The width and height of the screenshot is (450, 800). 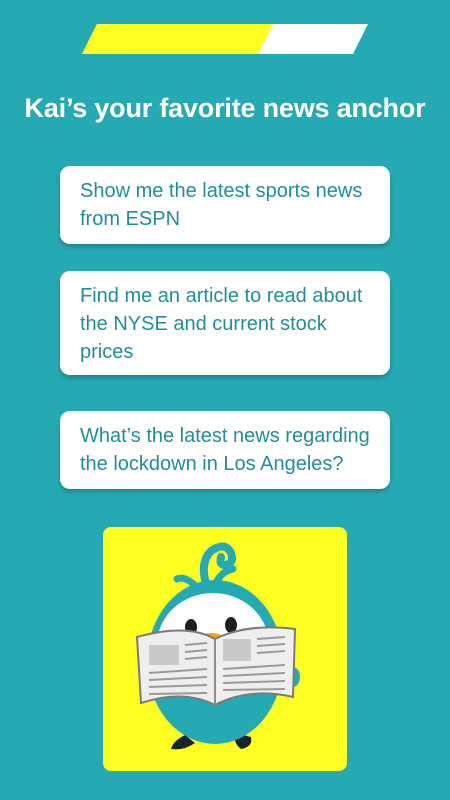 I want to click on suggestion-card-sports: Show me the latest sports news from ESPN, so click(x=225, y=205).